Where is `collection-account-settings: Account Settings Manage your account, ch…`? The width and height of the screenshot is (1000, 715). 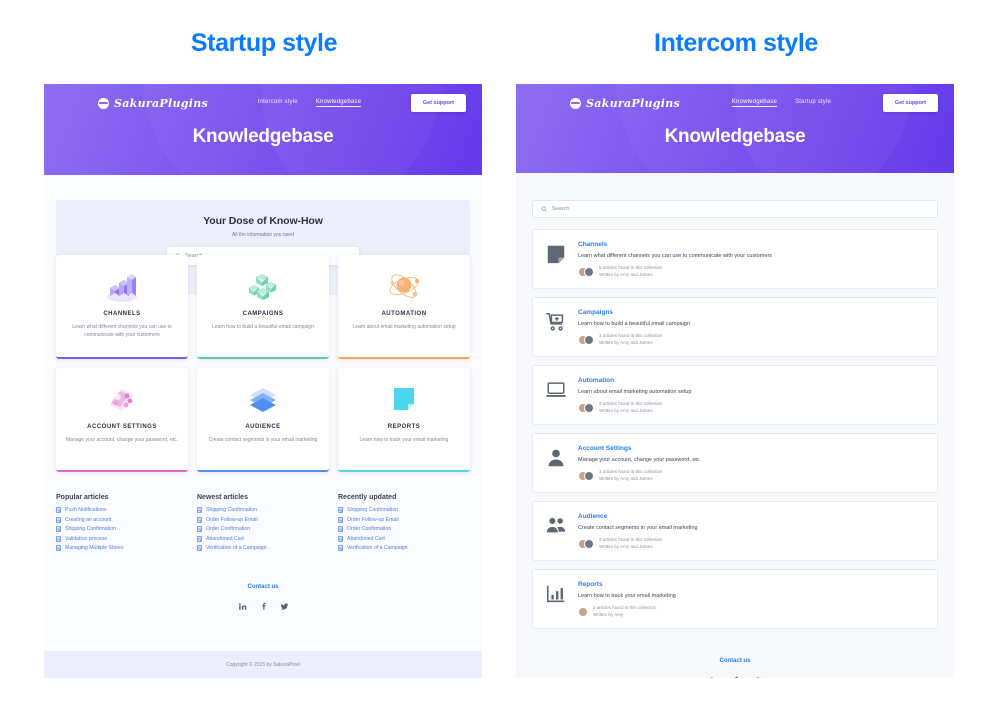
collection-account-settings: Account Settings Manage your account, ch… is located at coordinates (735, 463).